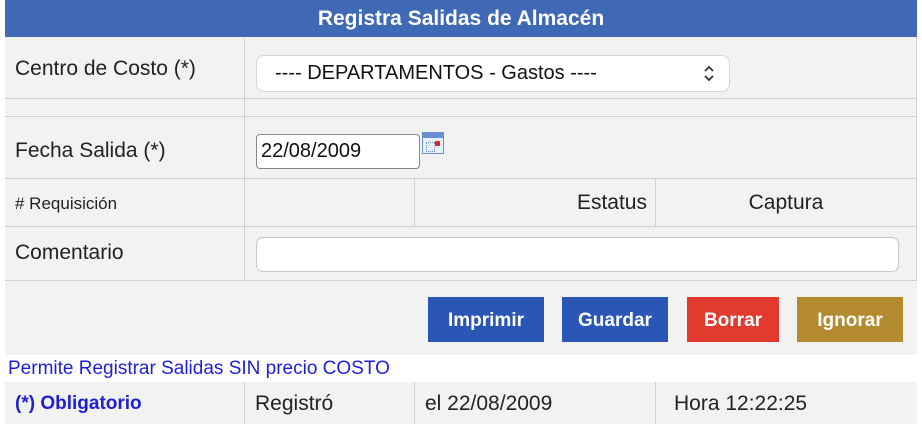  I want to click on centro-label-cell: Centro de Costo (*), so click(125, 68).